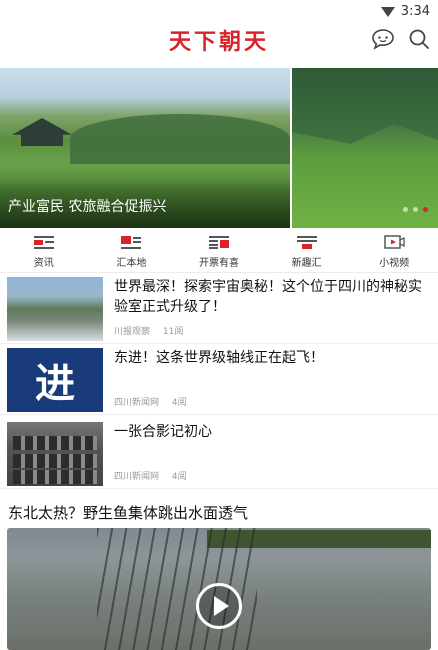  I want to click on article-title: 世界最深！探索宇宙奥秘！这个位于四川的神秘实验室正式升级了！, so click(268, 297).